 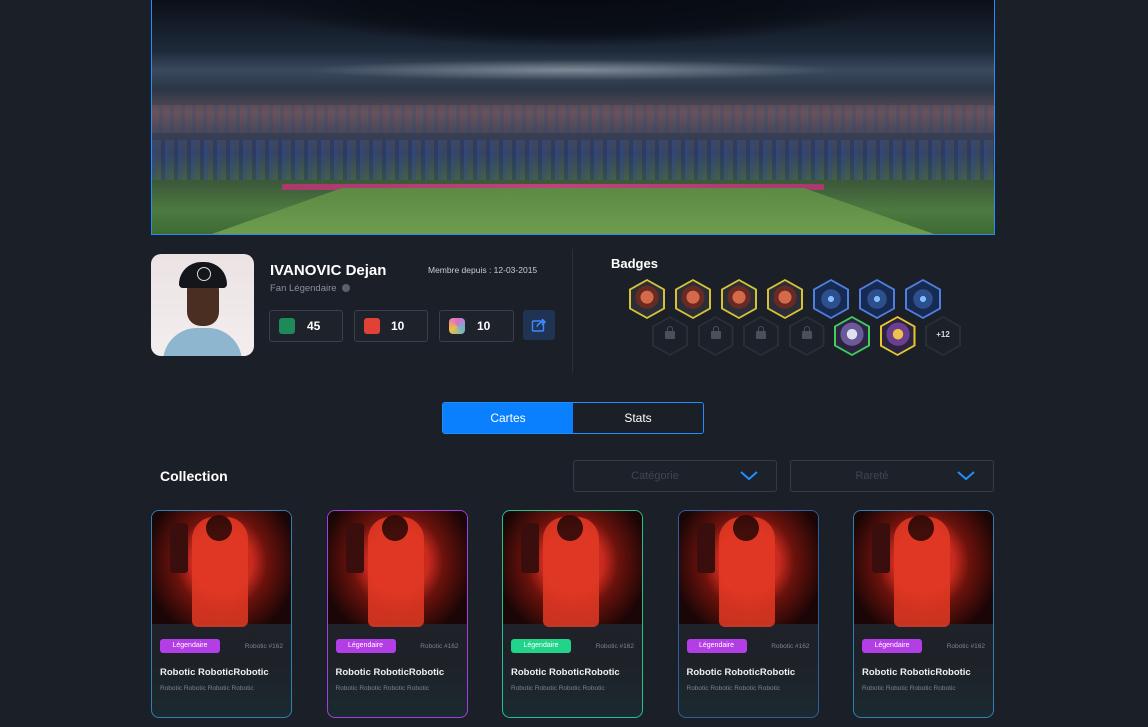 I want to click on gem-icon, so click(x=457, y=326).